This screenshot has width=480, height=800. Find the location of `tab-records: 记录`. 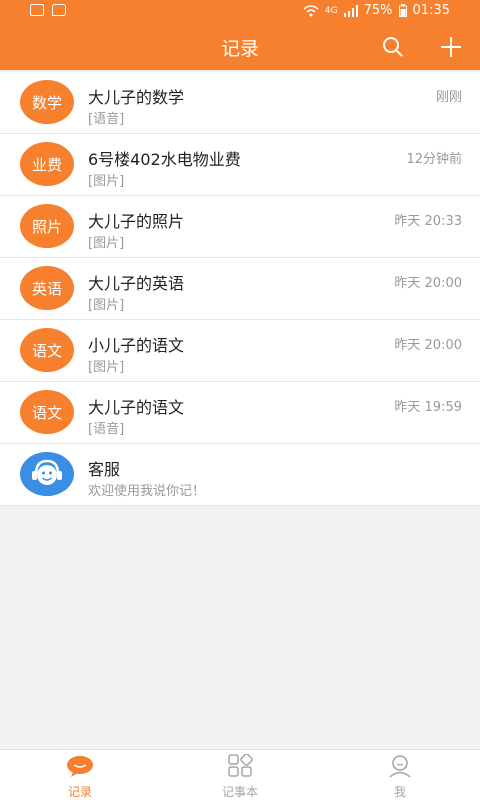

tab-records: 记录 is located at coordinates (80, 777).